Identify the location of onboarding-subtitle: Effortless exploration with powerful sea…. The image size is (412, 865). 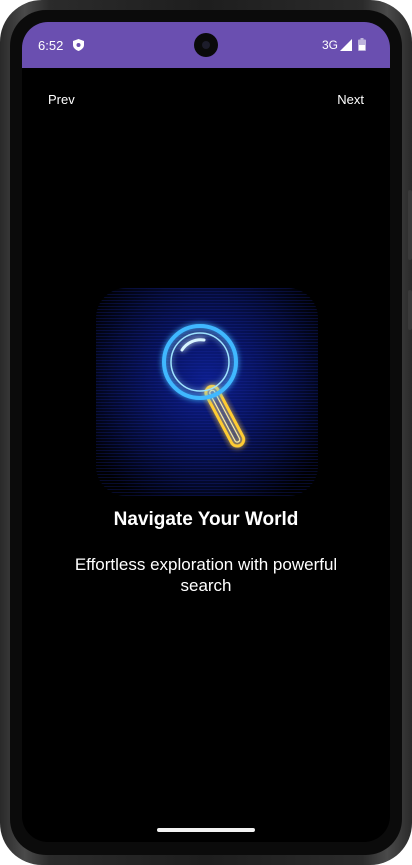
(206, 575).